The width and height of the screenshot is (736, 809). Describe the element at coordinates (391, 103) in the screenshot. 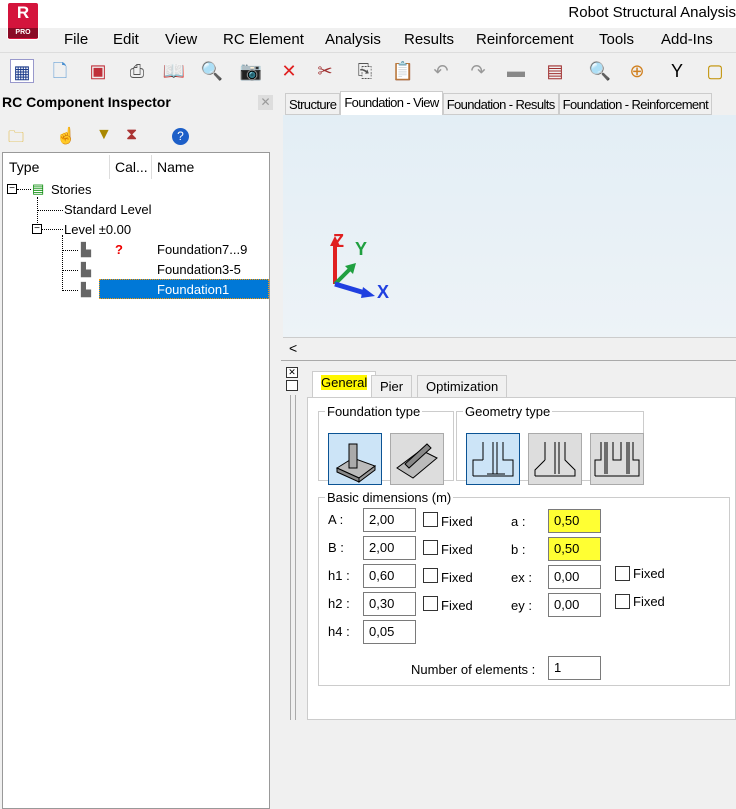

I see `tab-foundation-view: Foundation - View` at that location.